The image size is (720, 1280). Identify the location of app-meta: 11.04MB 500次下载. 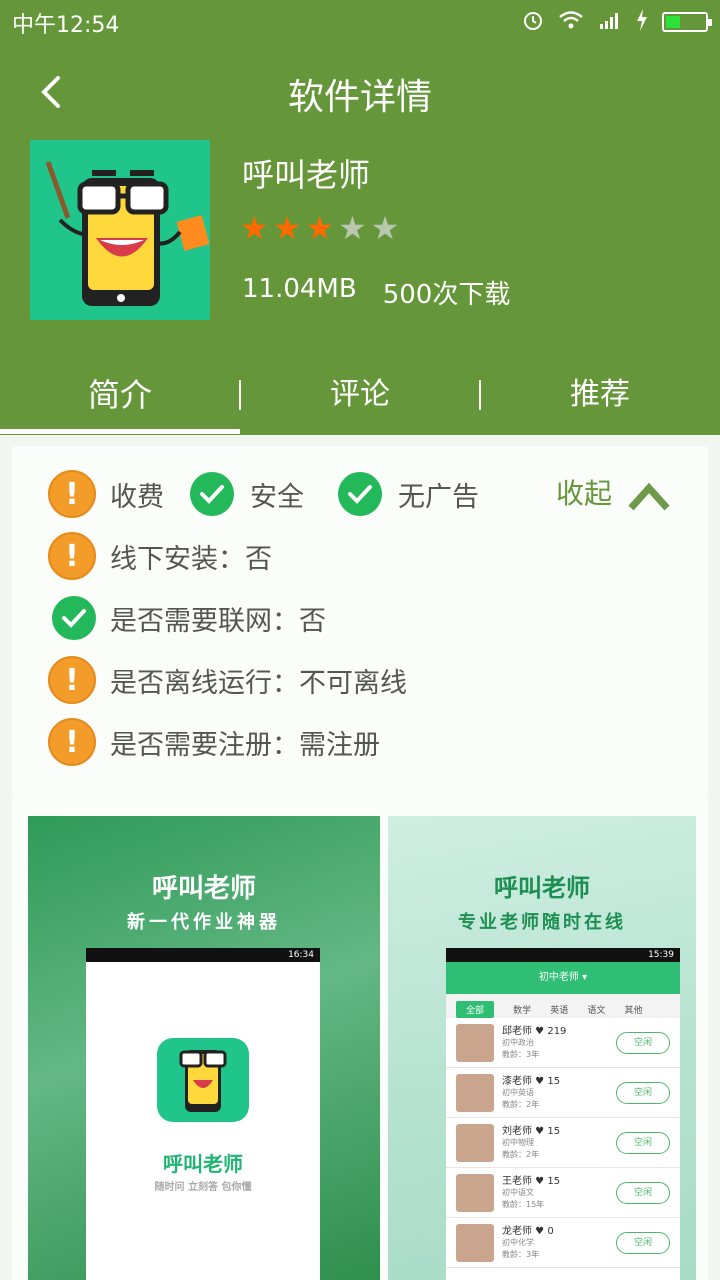
(376, 292).